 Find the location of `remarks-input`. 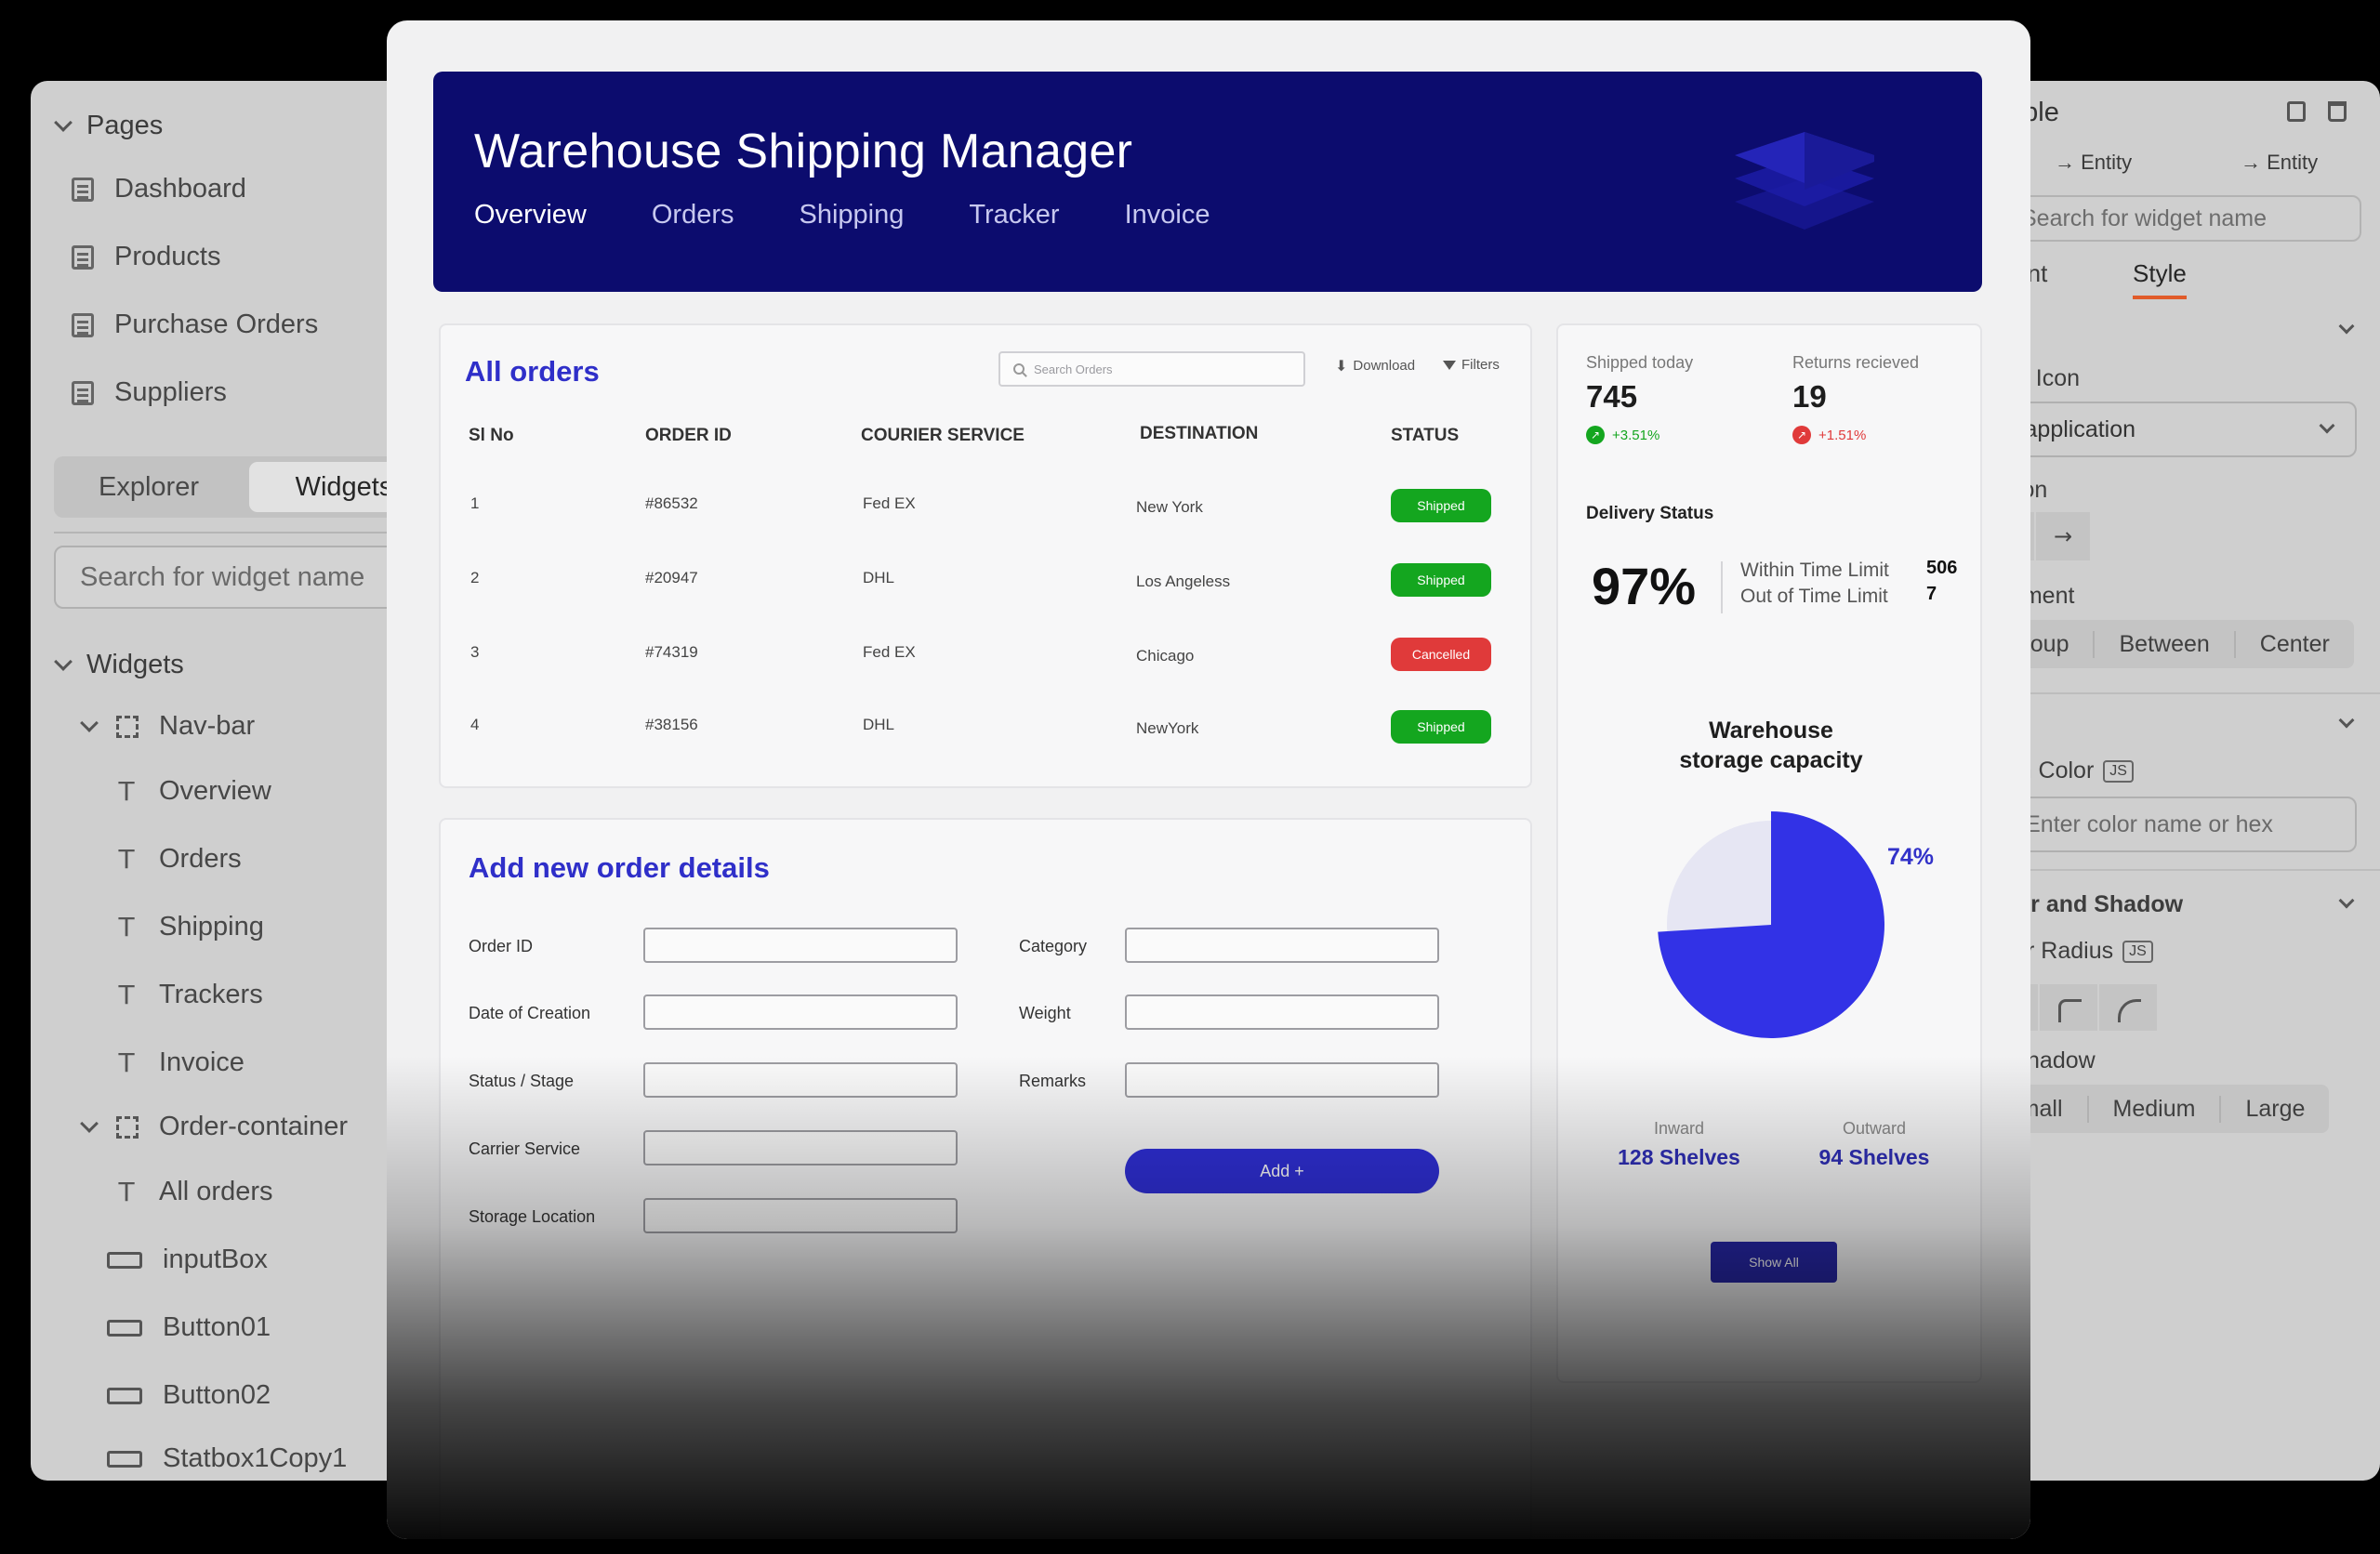

remarks-input is located at coordinates (1282, 1080).